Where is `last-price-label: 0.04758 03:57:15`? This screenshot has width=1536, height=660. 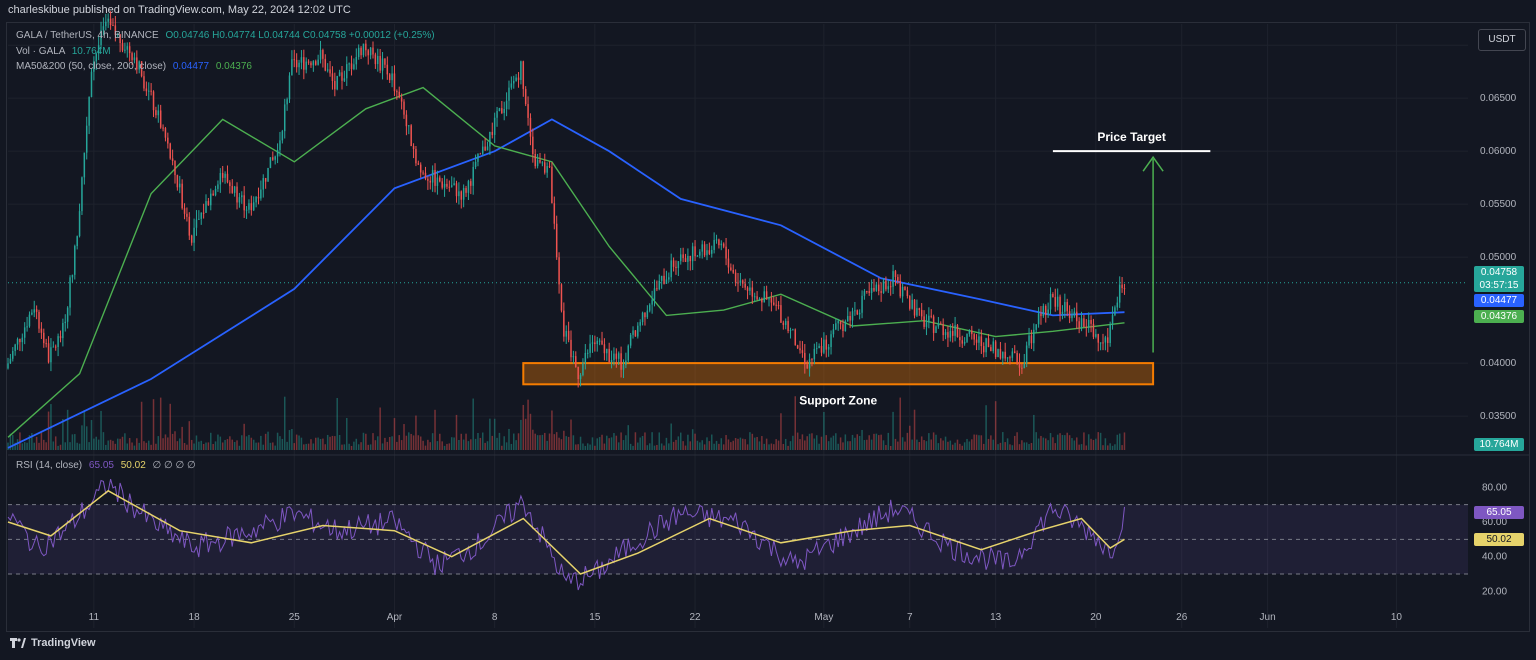 last-price-label: 0.04758 03:57:15 is located at coordinates (1499, 279).